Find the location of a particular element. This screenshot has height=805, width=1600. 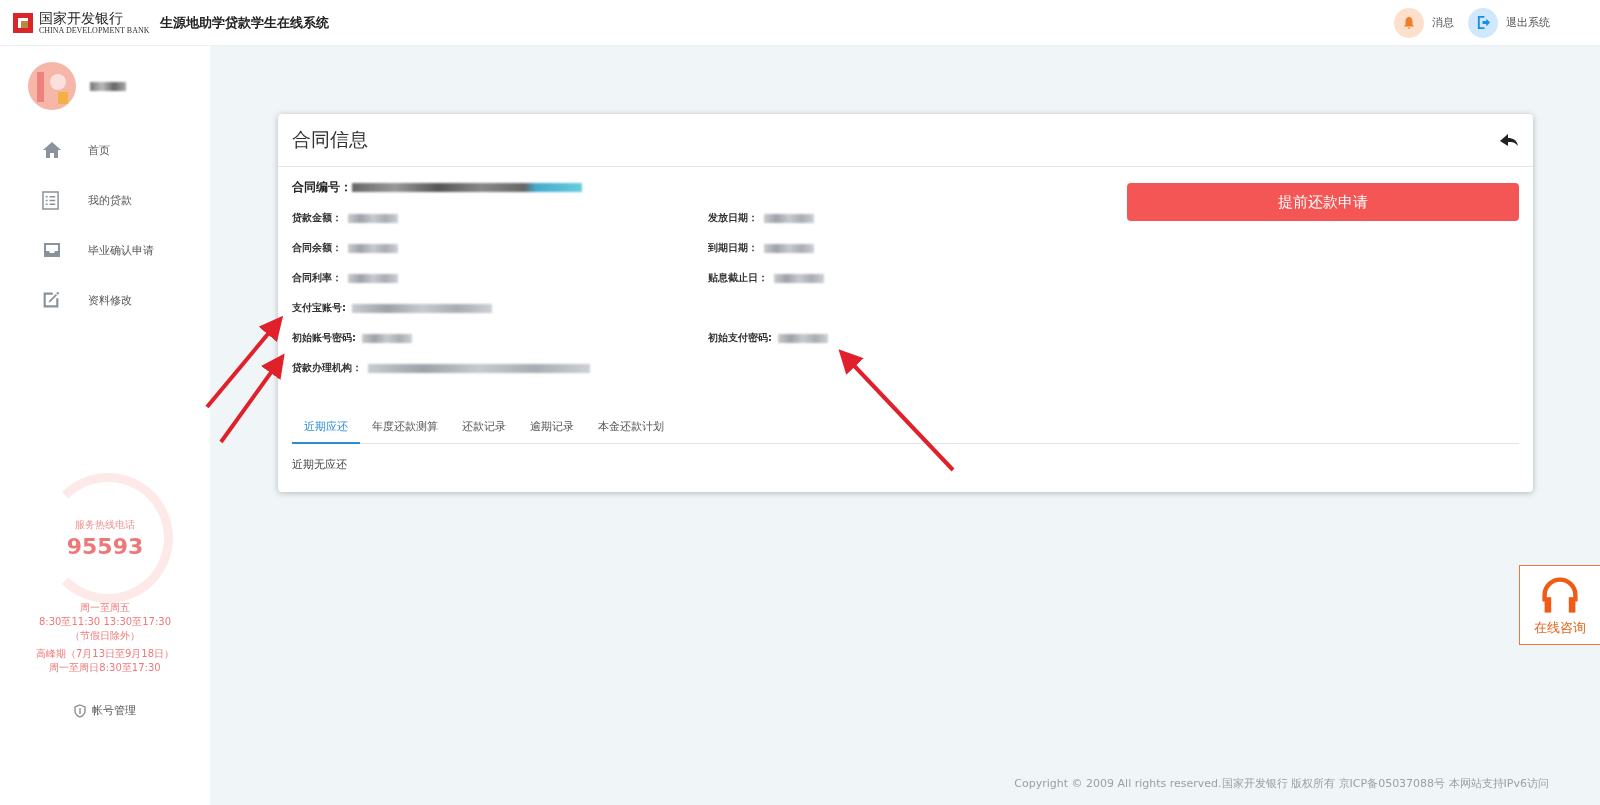

nav-item: 我的贷款 is located at coordinates (126, 200).